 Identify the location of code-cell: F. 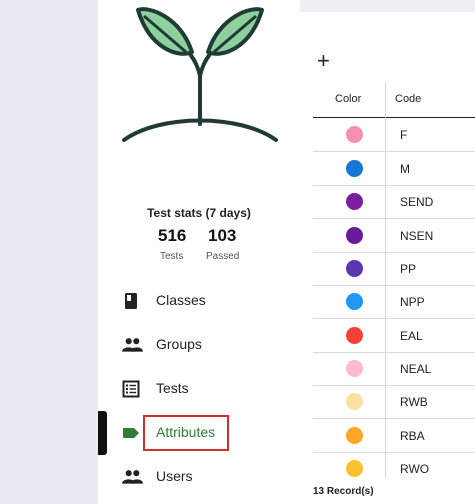
(404, 135).